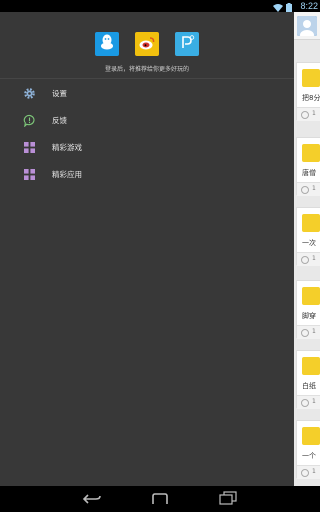 Image resolution: width=320 pixels, height=512 pixels. Describe the element at coordinates (59, 120) in the screenshot. I see `menu-label-feedback: 反馈` at that location.